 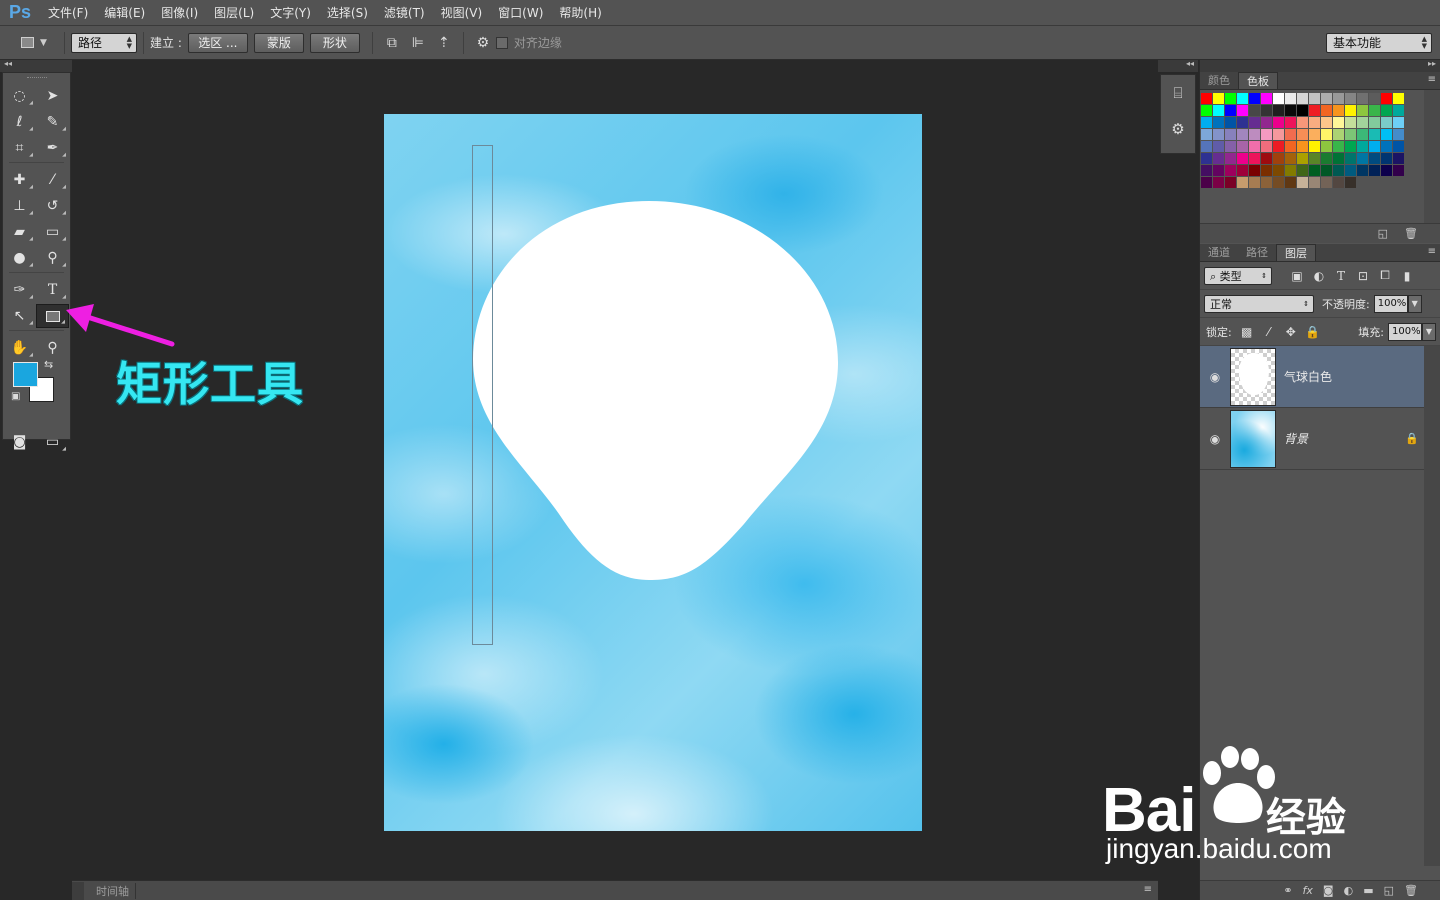 I want to click on blur-tool: ● ◢, so click(x=19, y=258).